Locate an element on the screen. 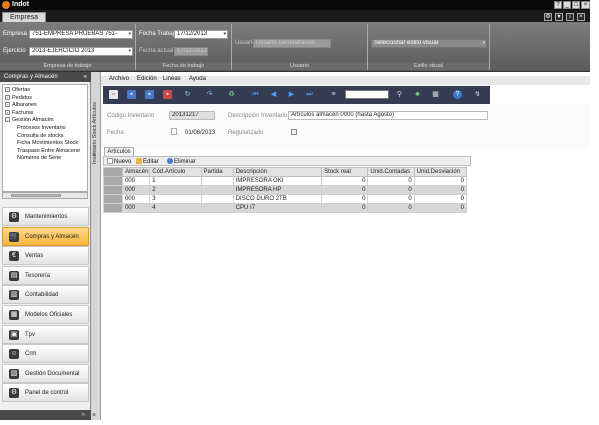 Image resolution: width=599 pixels, height=425 pixels. module-button: ⚙ Mantenimientos is located at coordinates (45, 216).